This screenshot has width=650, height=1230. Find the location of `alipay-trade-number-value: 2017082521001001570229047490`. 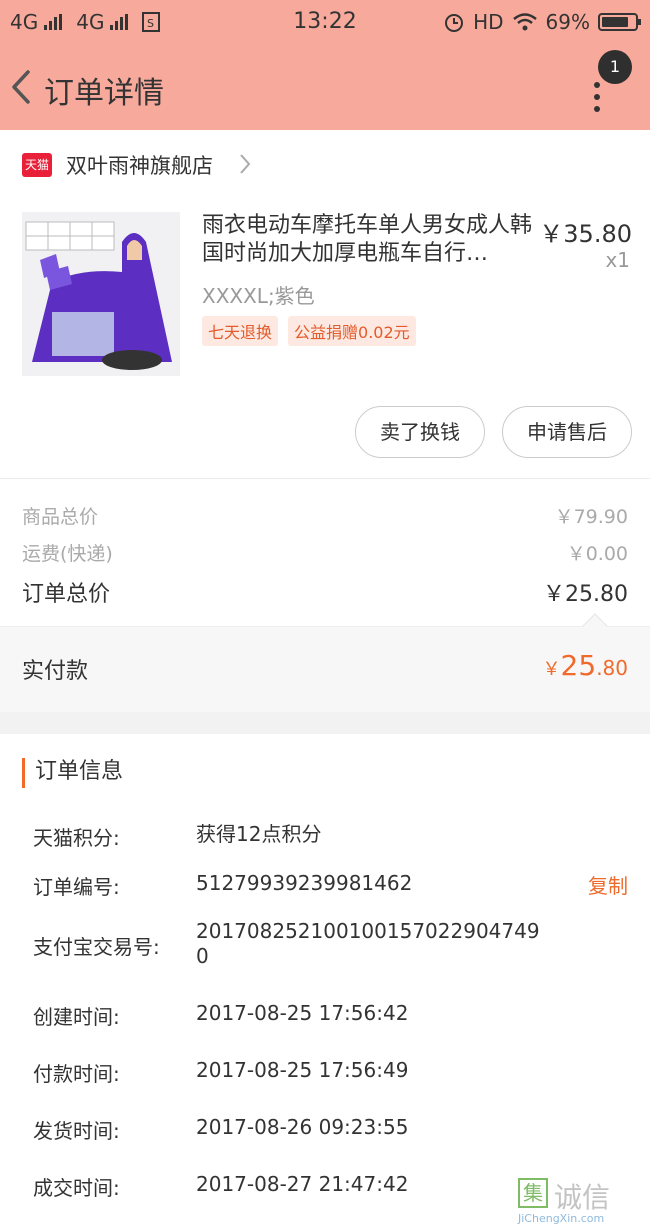

alipay-trade-number-value: 2017082521001001570229047490 is located at coordinates (368, 943).